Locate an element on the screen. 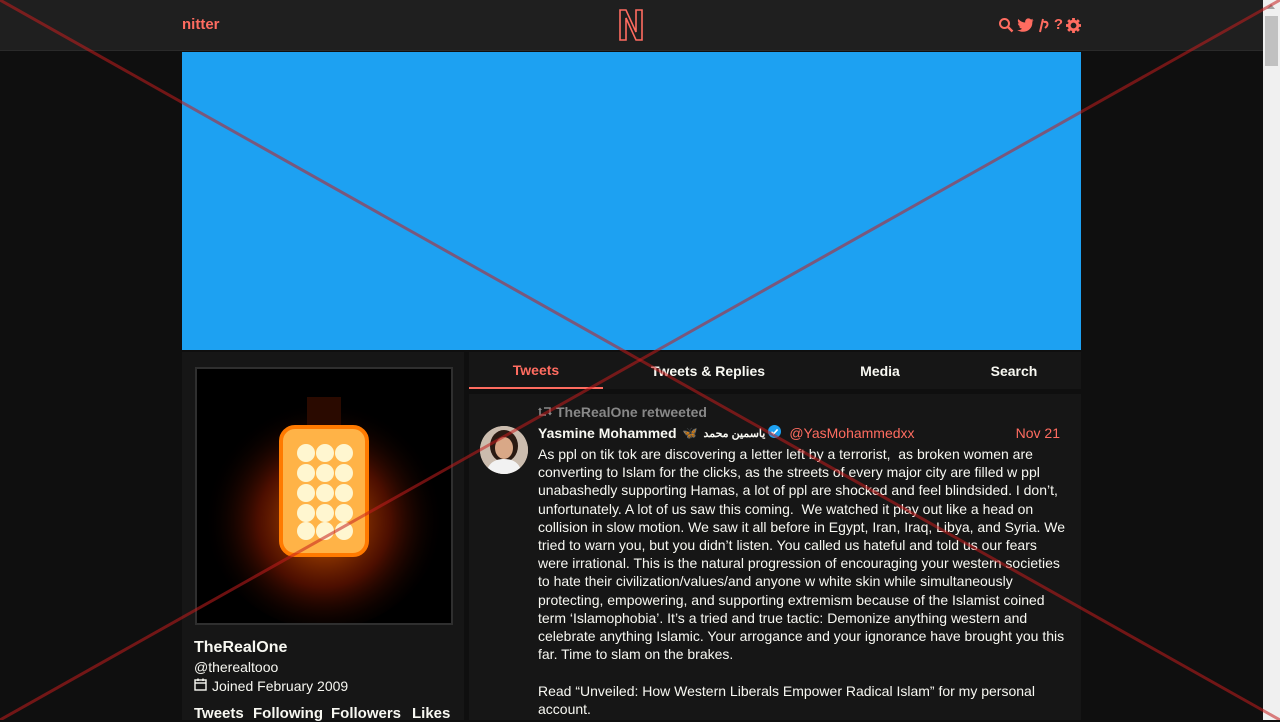 The image size is (1280, 722). profile-joined: Joined February 2009 is located at coordinates (271, 686).